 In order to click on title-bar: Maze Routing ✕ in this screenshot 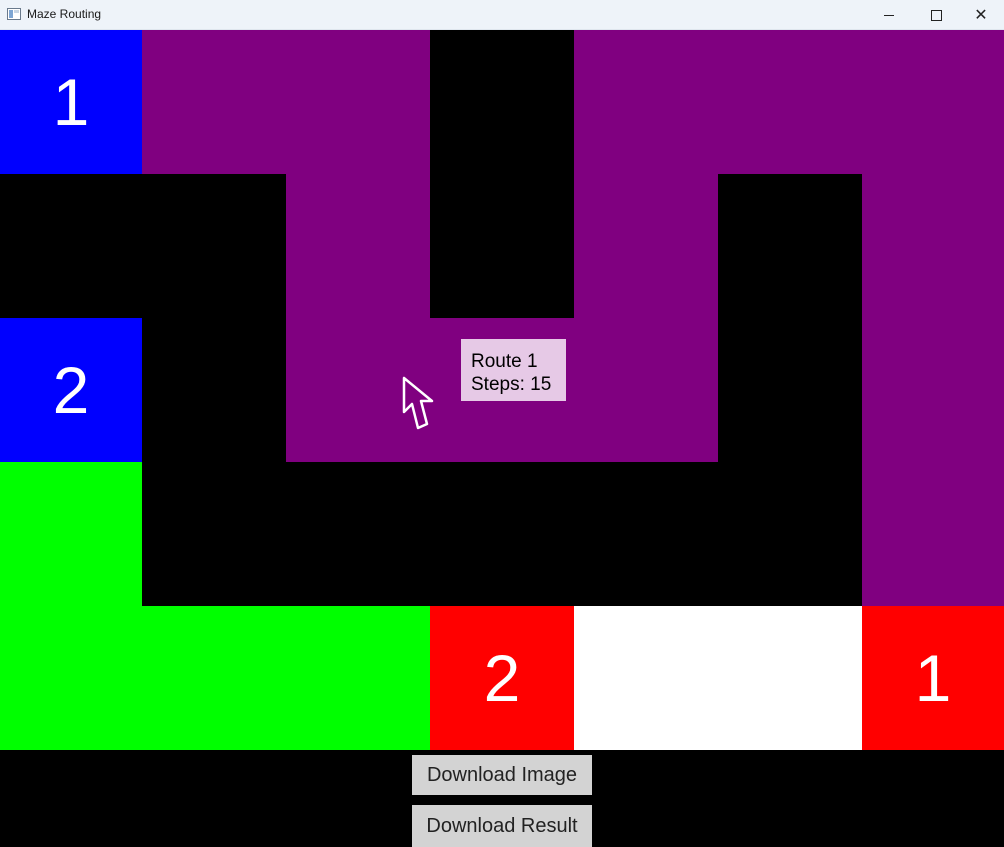, I will do `click(502, 15)`.